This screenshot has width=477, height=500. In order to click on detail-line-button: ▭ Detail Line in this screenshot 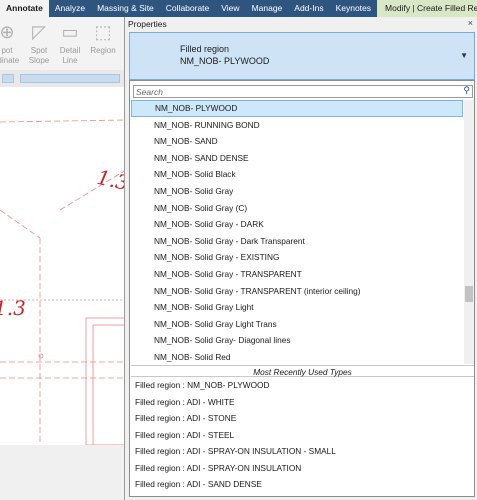, I will do `click(70, 43)`.